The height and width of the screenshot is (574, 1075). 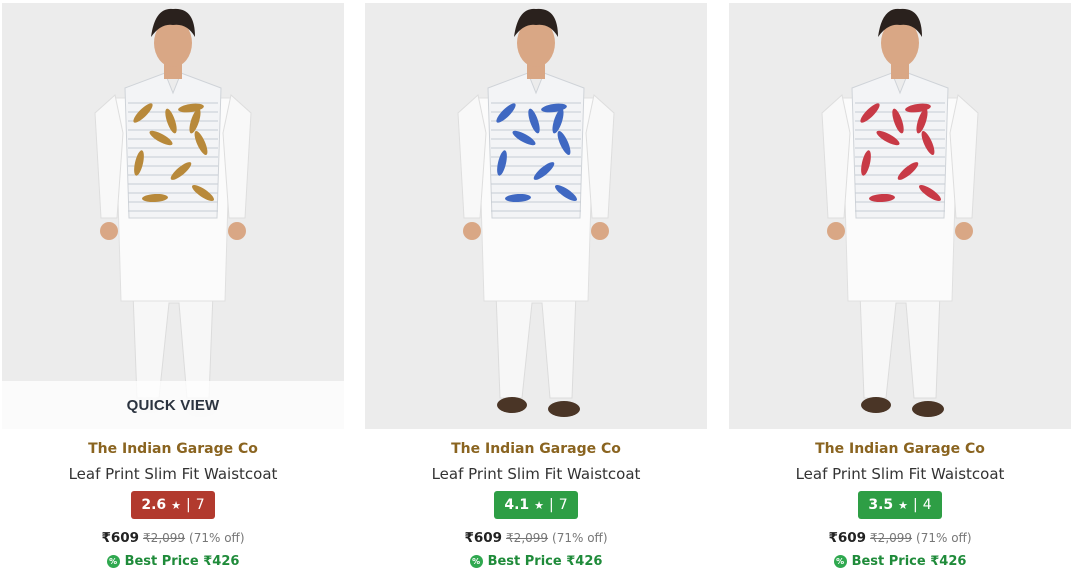 I want to click on rating-value: 3.5, so click(x=881, y=505).